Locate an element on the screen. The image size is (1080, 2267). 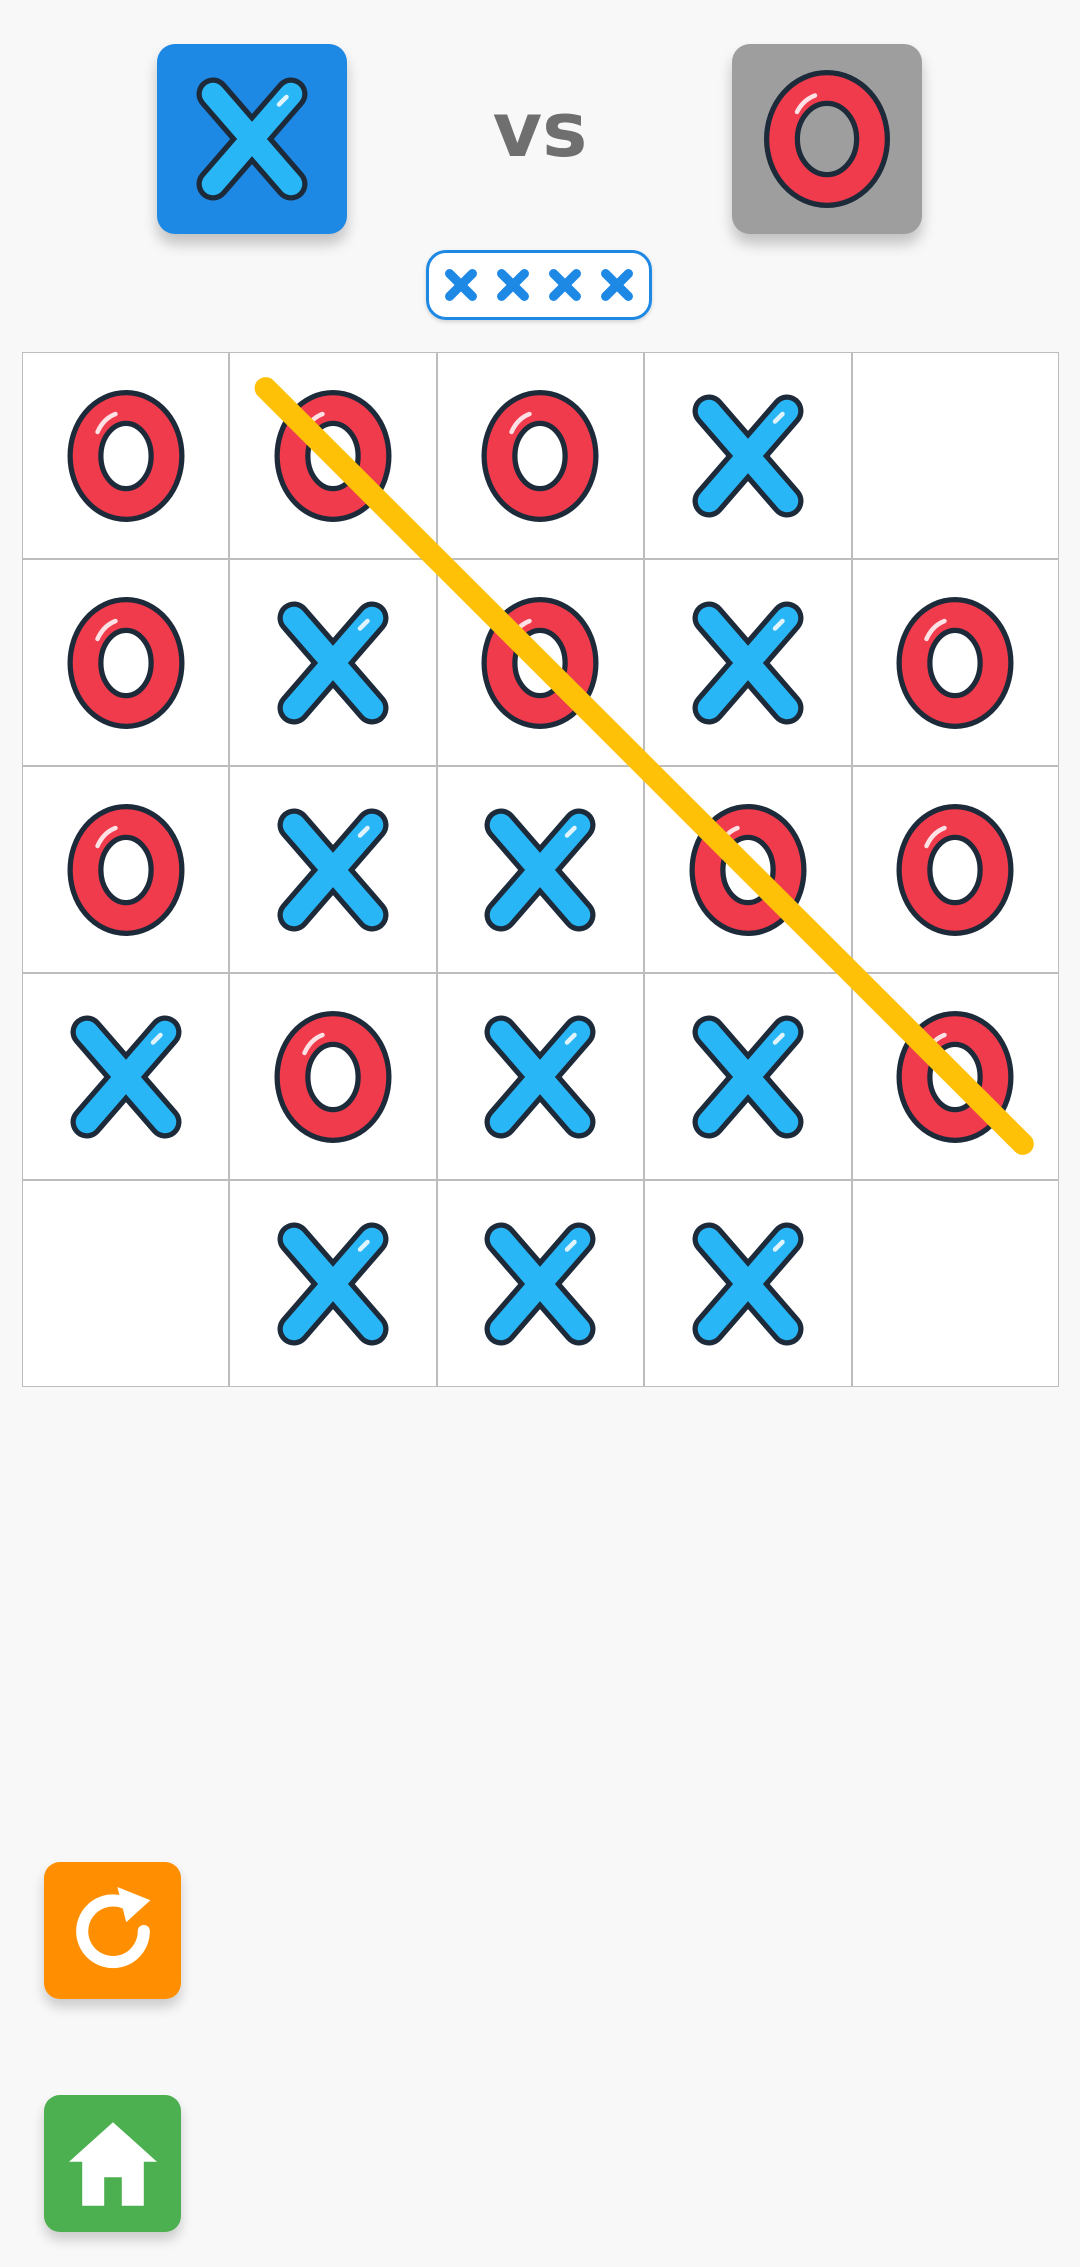
board-cell-r1-c3 is located at coordinates (748, 662).